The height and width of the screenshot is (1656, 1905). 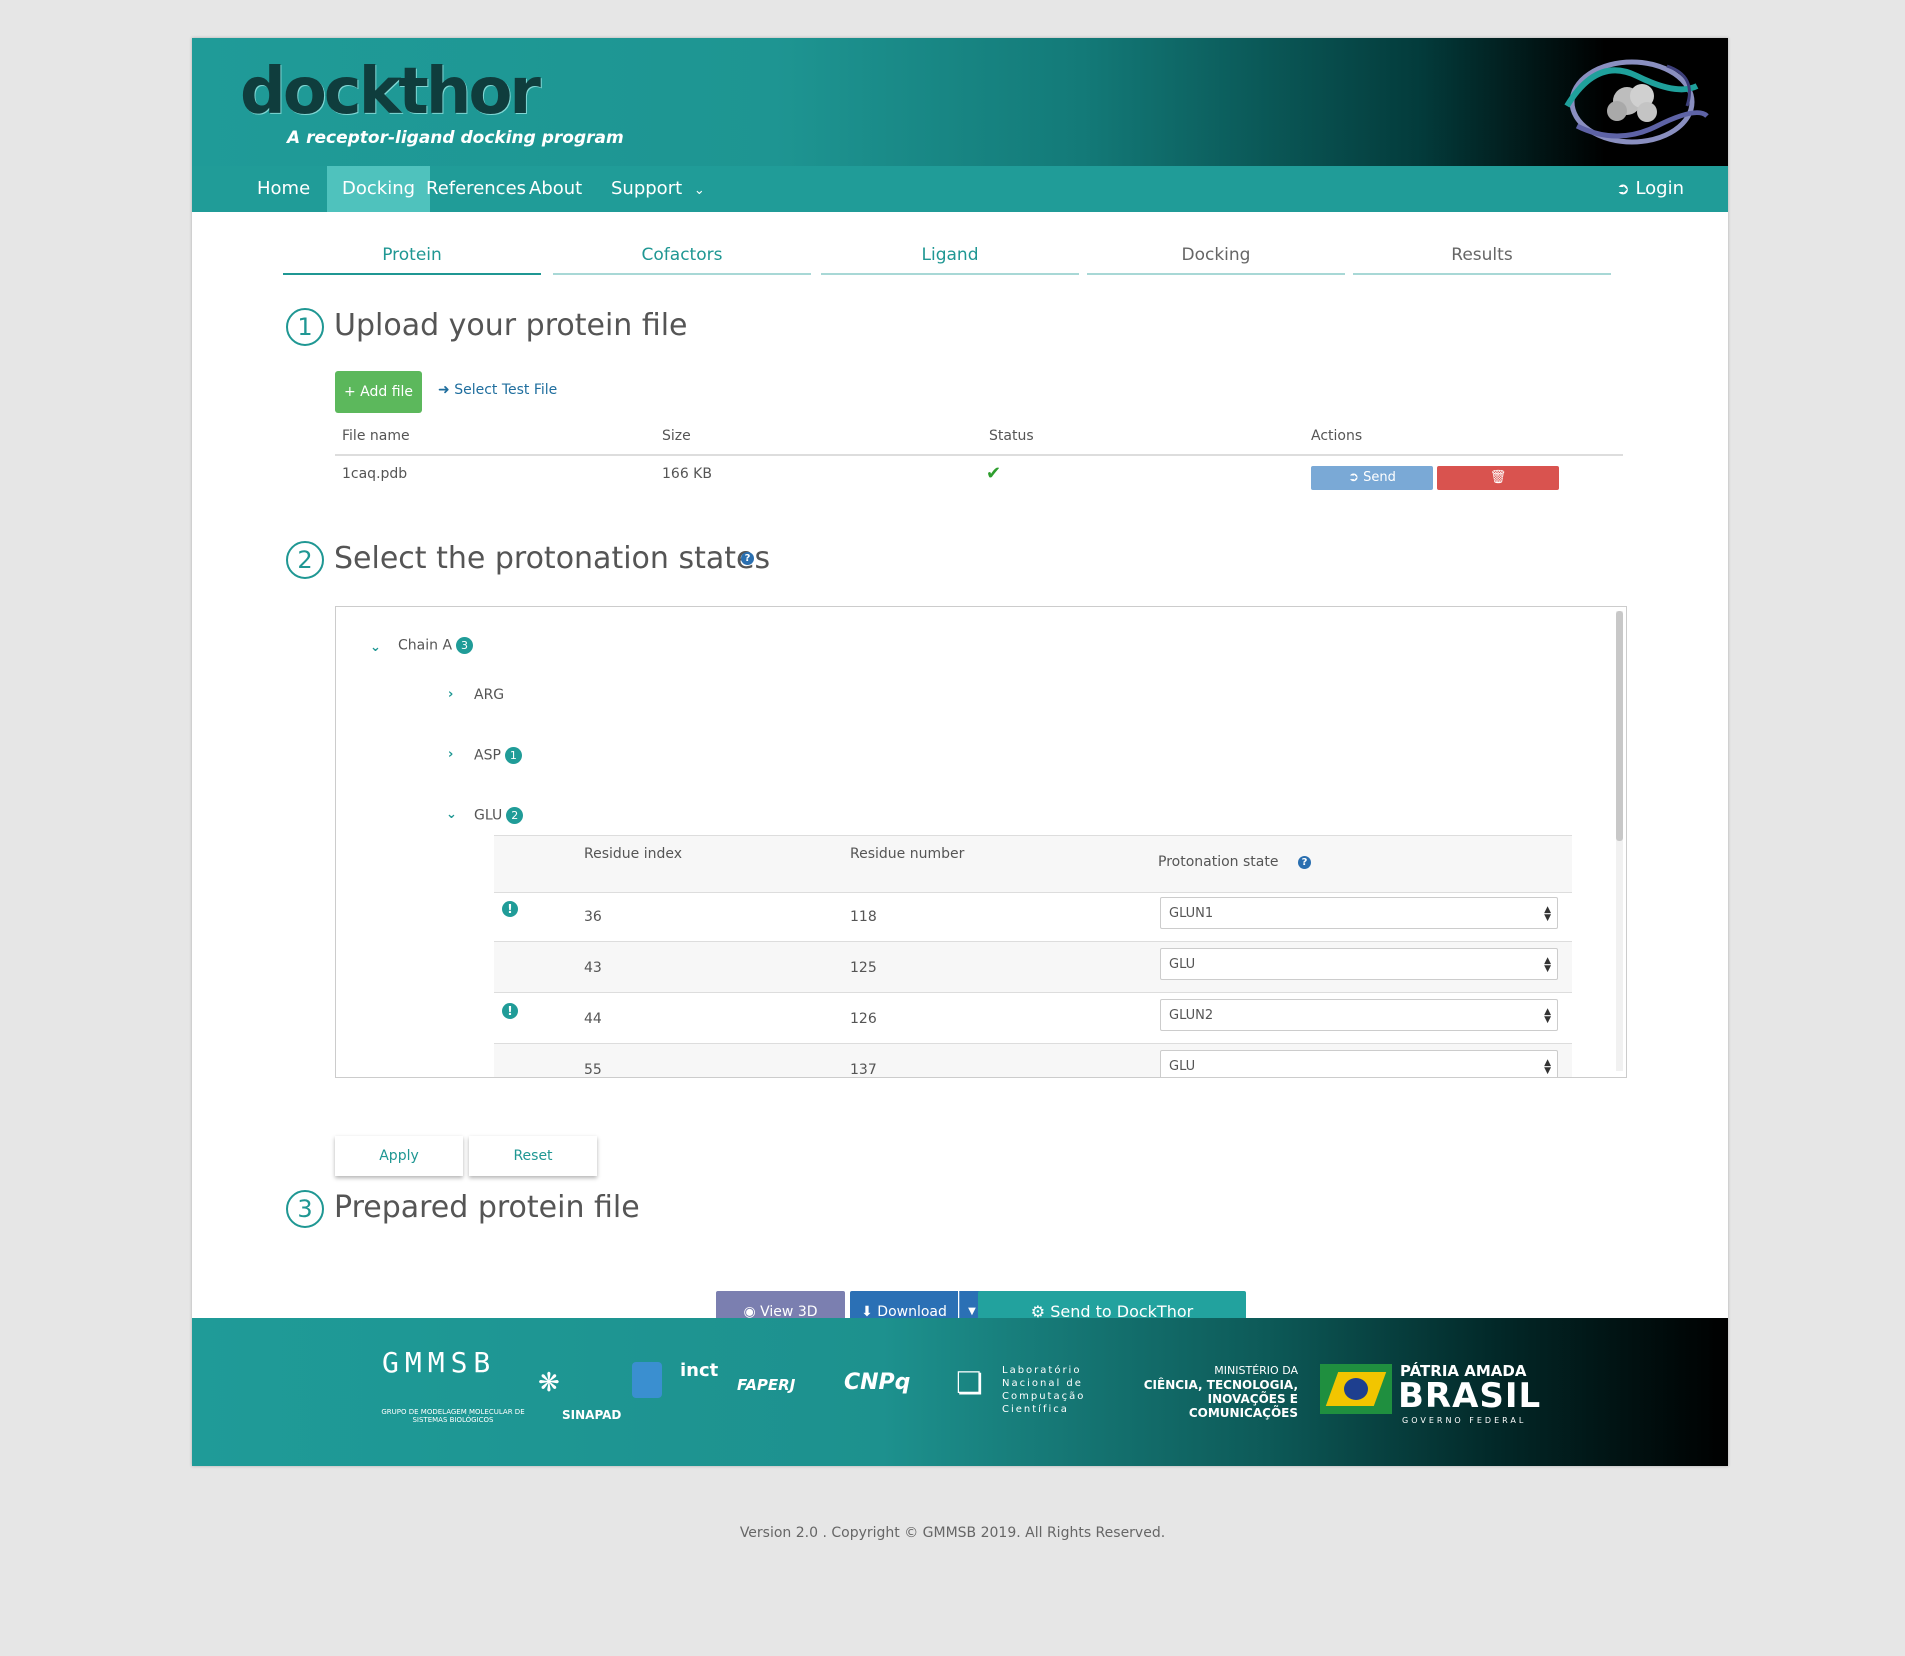 What do you see at coordinates (511, 325) in the screenshot?
I see `step-1-title: Upload your protein file` at bounding box center [511, 325].